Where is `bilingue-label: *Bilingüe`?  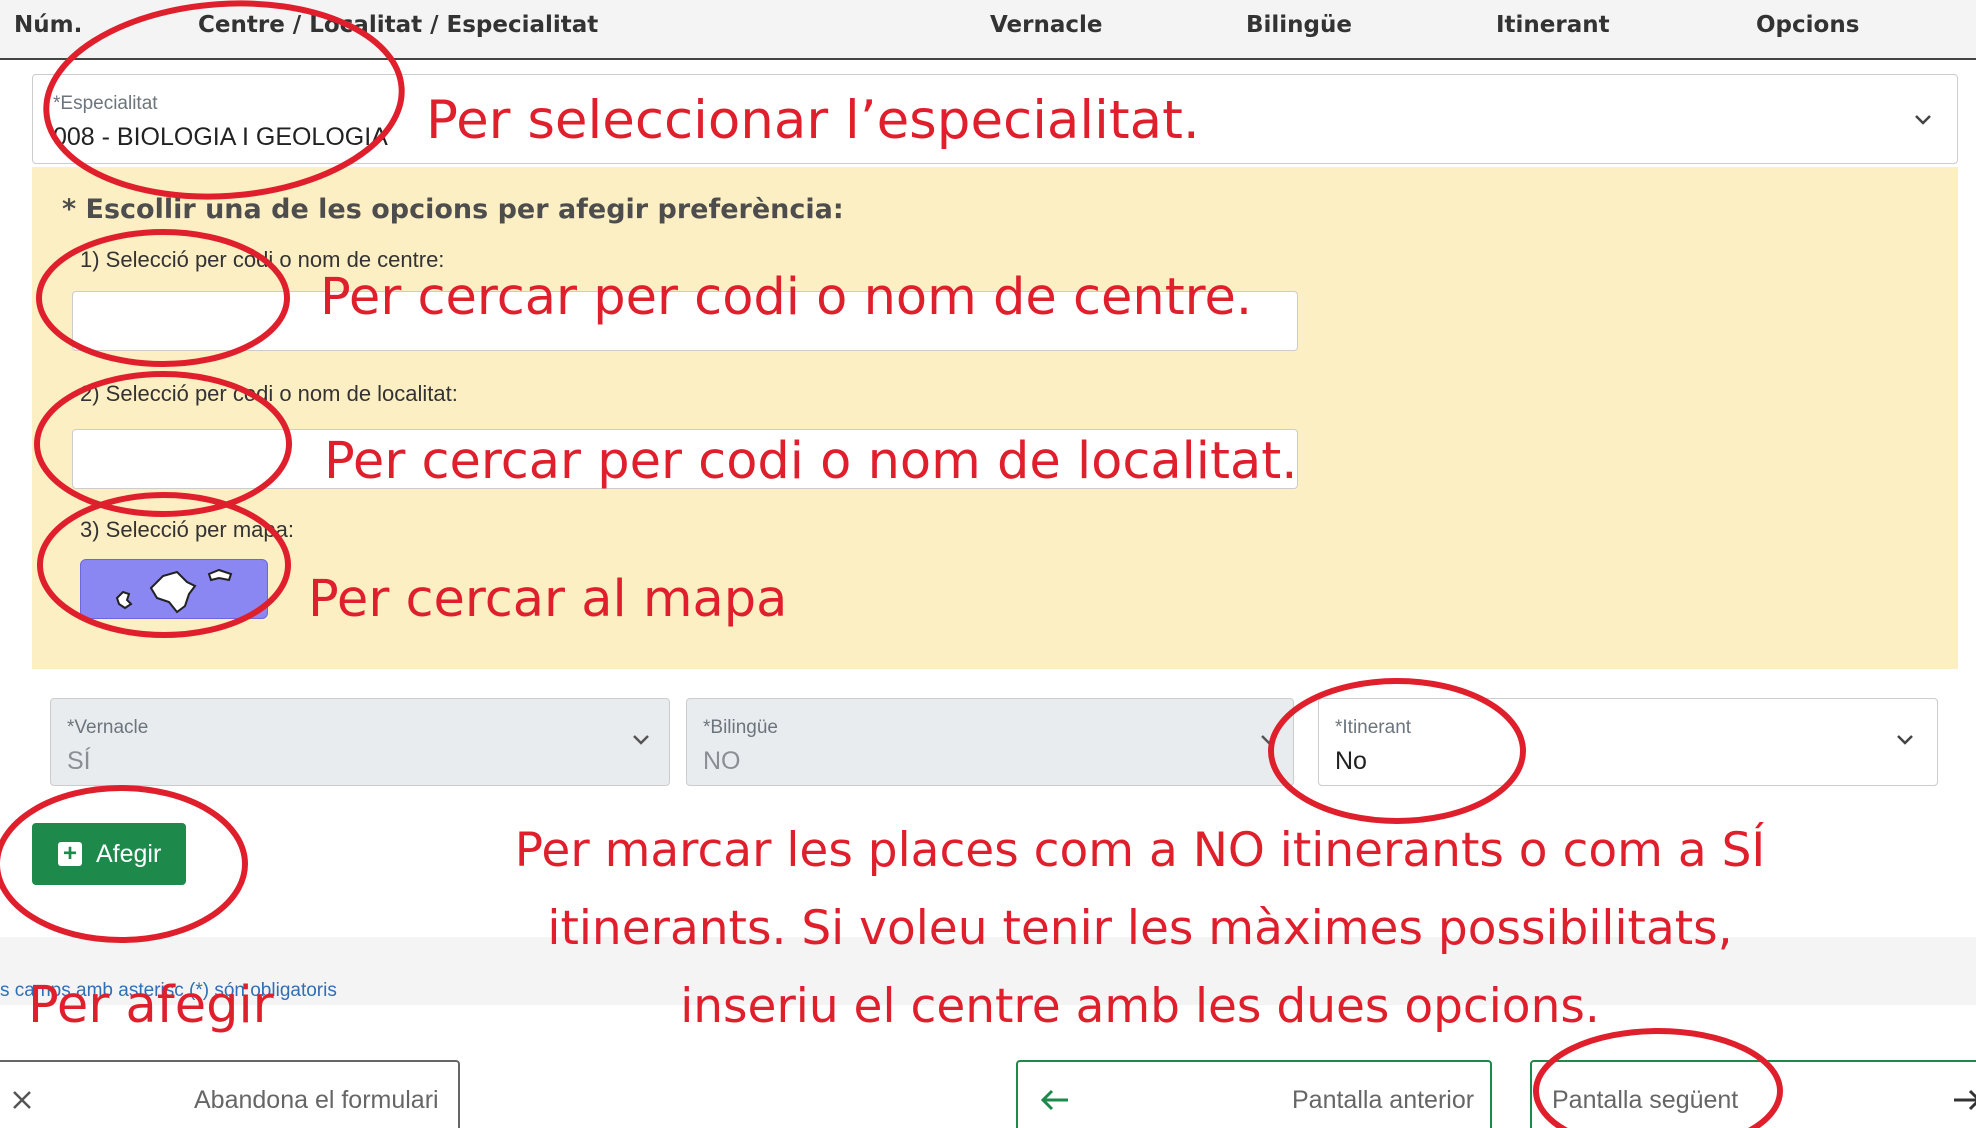 bilingue-label: *Bilingüe is located at coordinates (740, 727).